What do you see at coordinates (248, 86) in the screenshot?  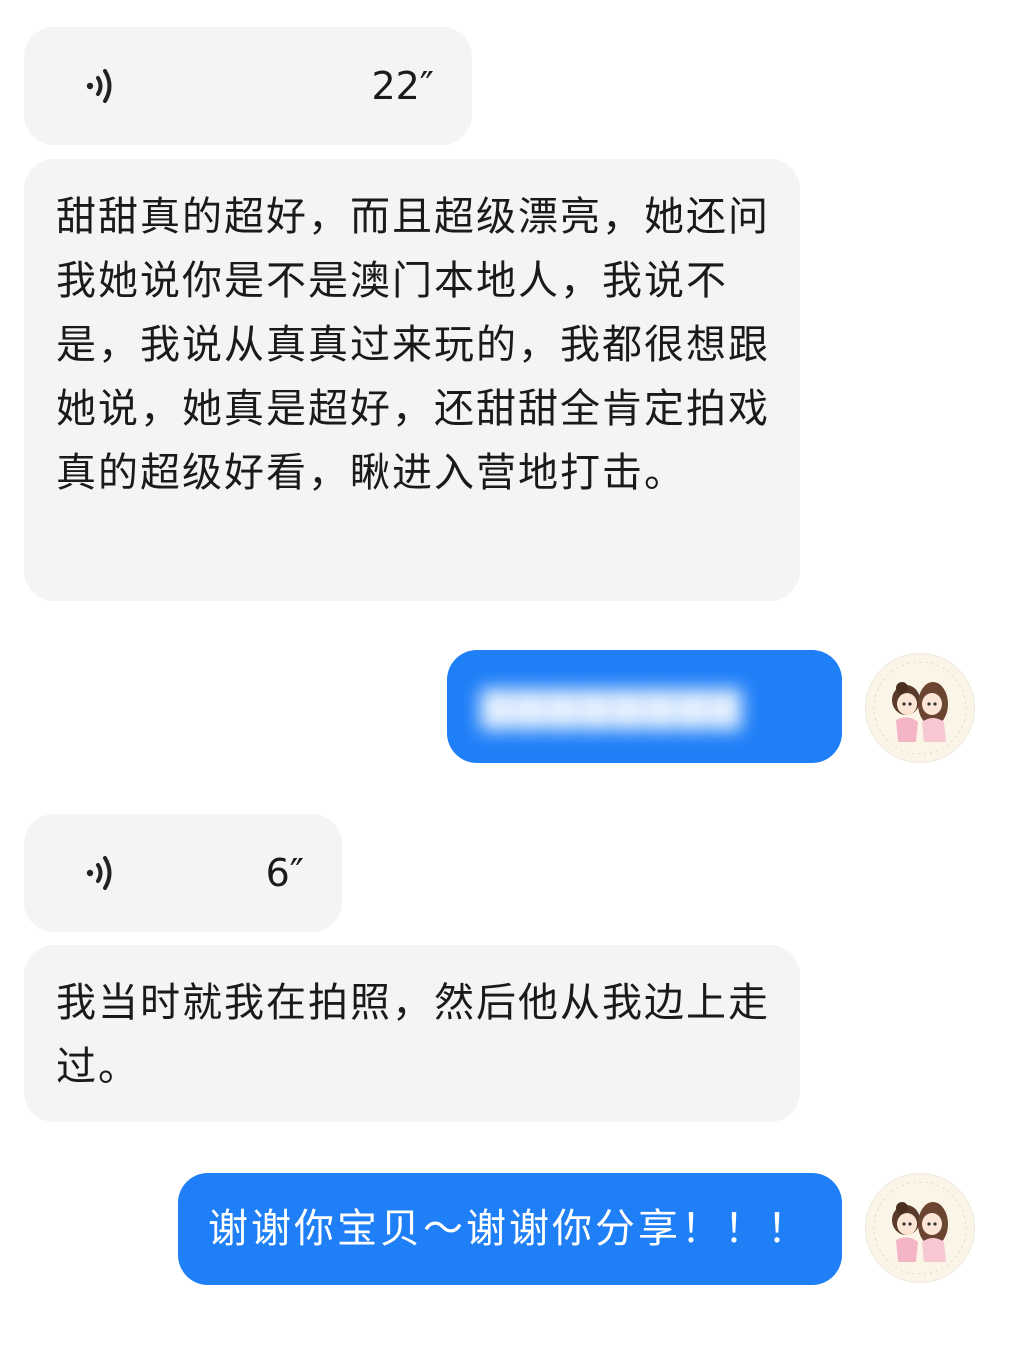 I see `voice-message-bubble: 22″` at bounding box center [248, 86].